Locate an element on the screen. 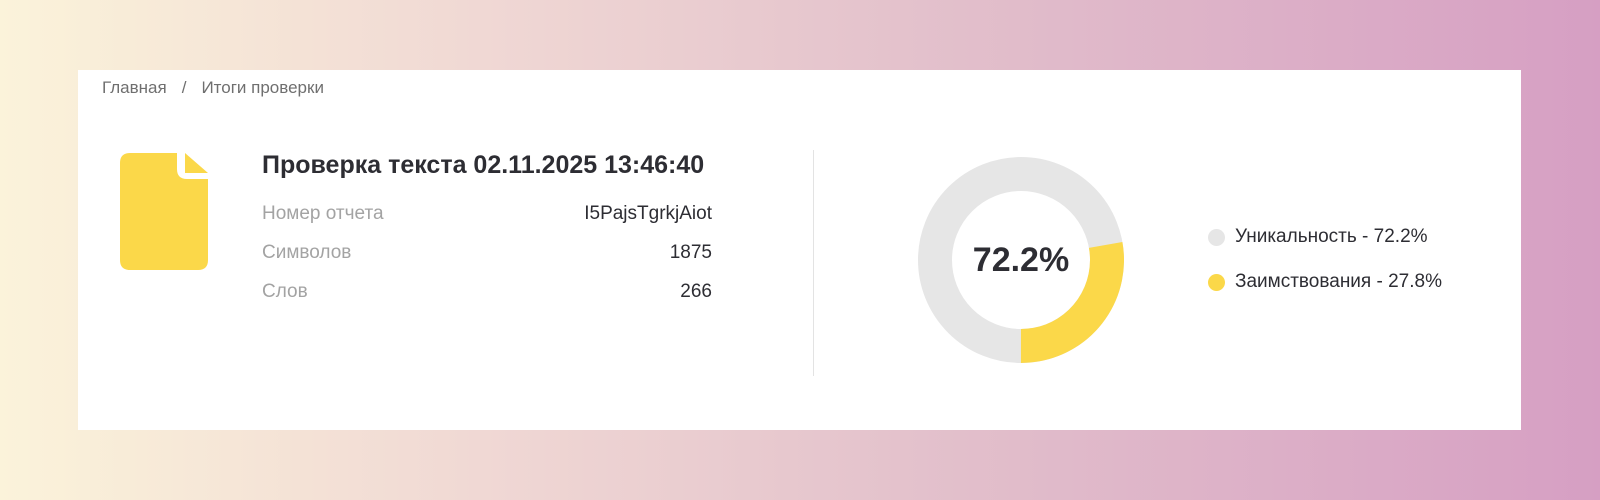  info-label: Символов is located at coordinates (307, 252).